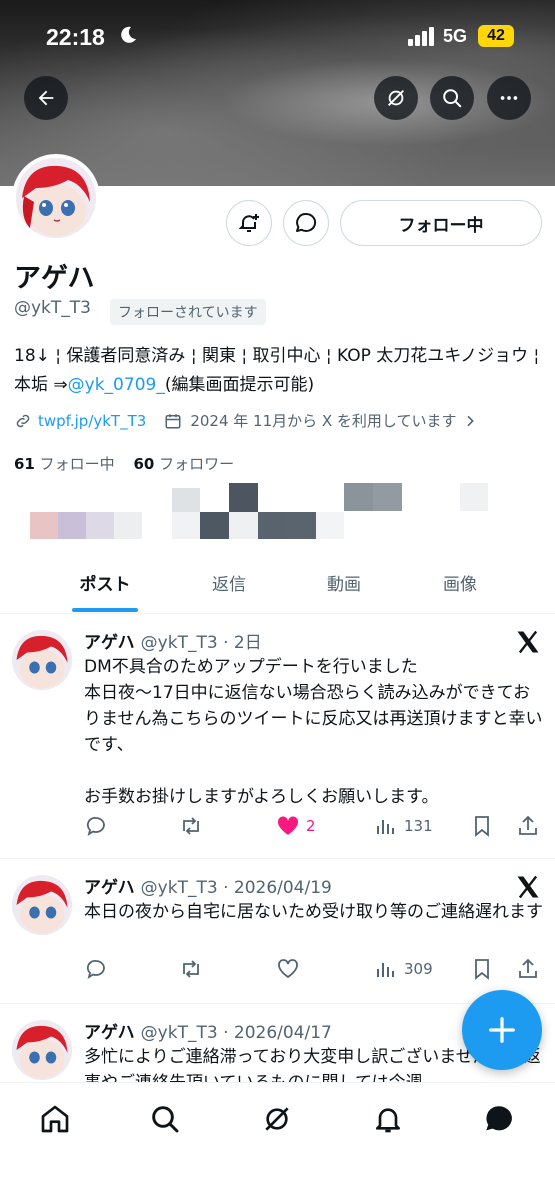 Image resolution: width=555 pixels, height=1200 pixels. What do you see at coordinates (197, 464) in the screenshot?
I see `followers-label: フォロワー` at bounding box center [197, 464].